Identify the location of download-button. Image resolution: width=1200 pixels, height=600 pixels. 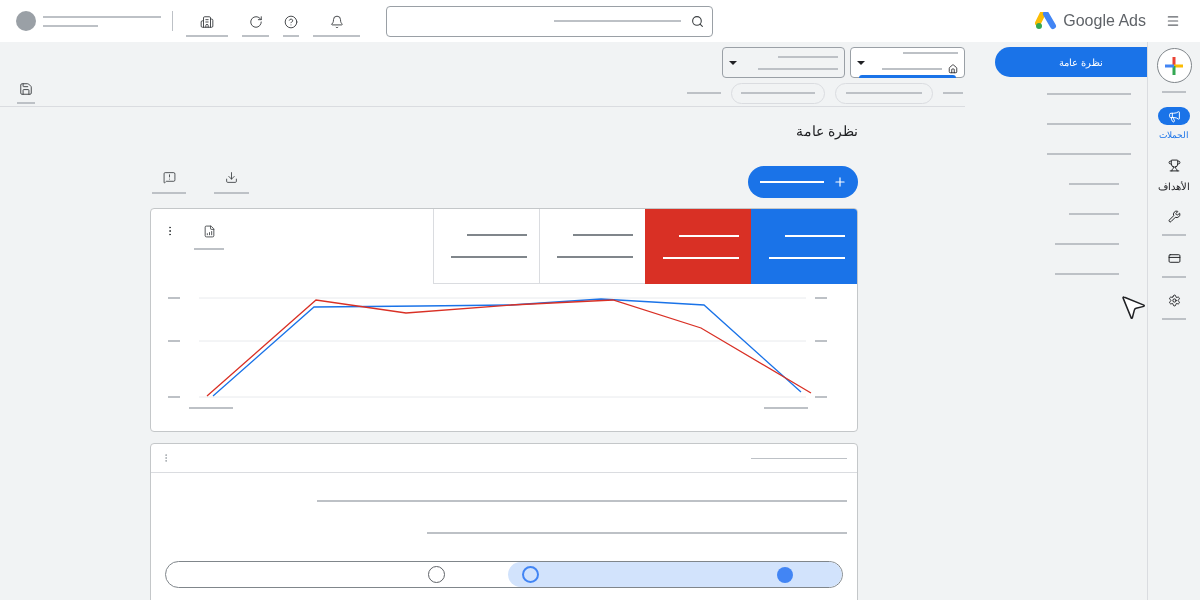
(231, 182).